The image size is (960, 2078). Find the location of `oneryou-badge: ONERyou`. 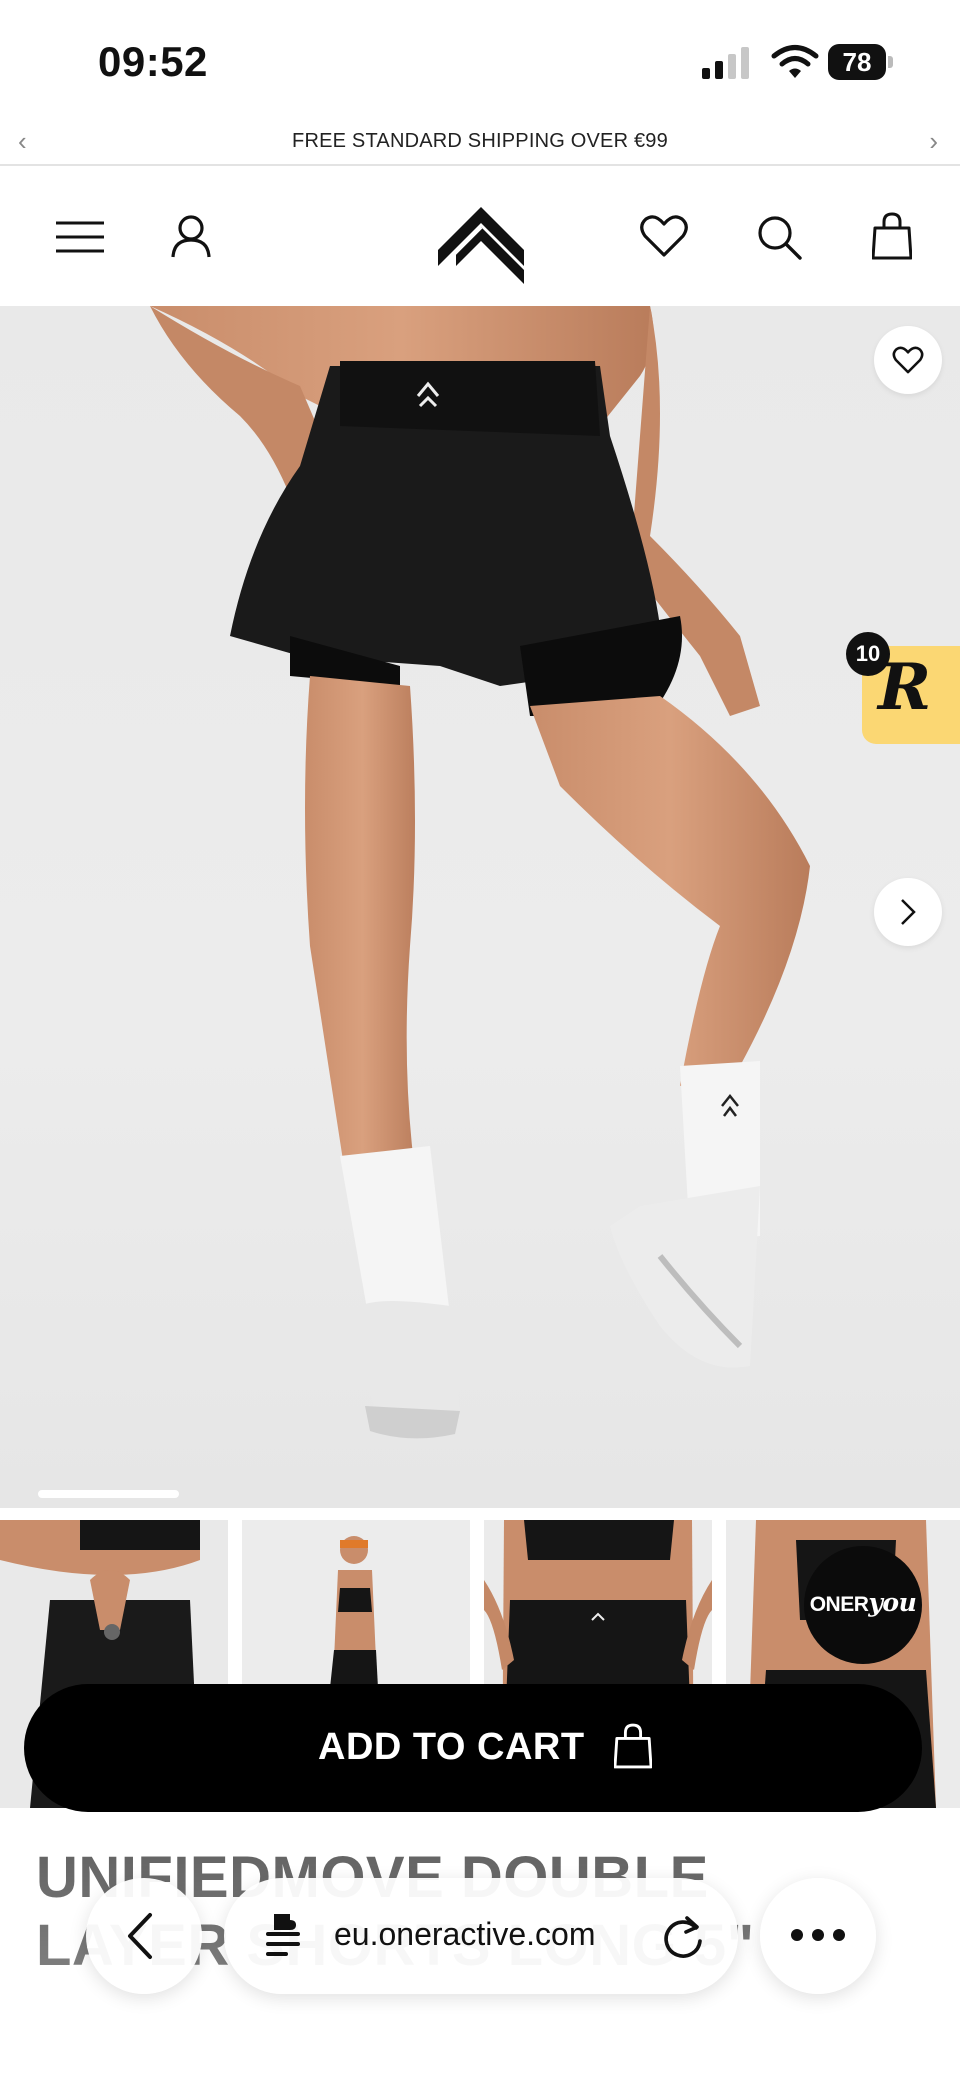

oneryou-badge: ONERyou is located at coordinates (863, 1605).